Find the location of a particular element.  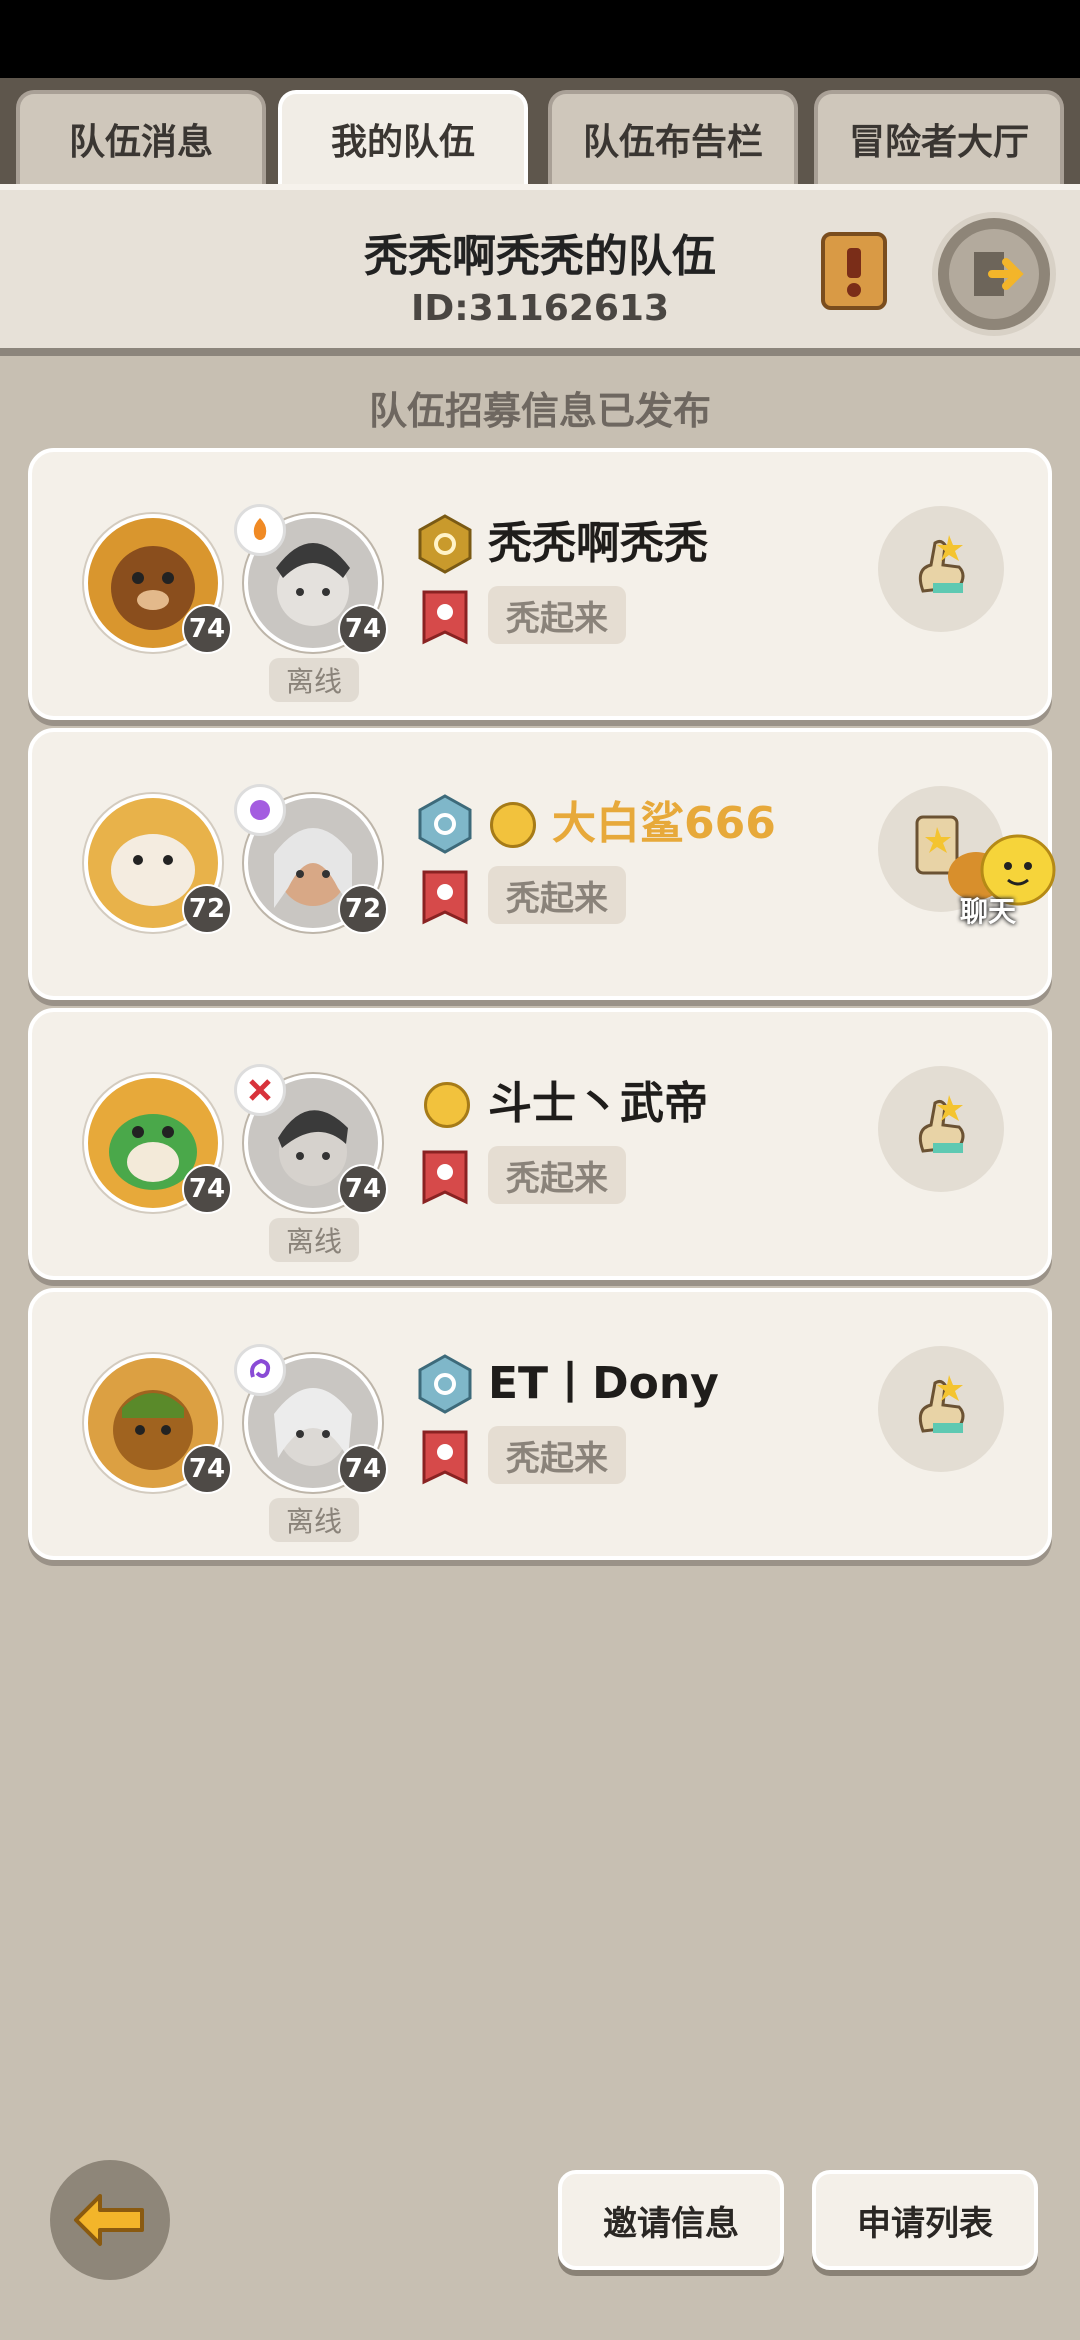

invite-info-button: 邀请信息 is located at coordinates (671, 2220).